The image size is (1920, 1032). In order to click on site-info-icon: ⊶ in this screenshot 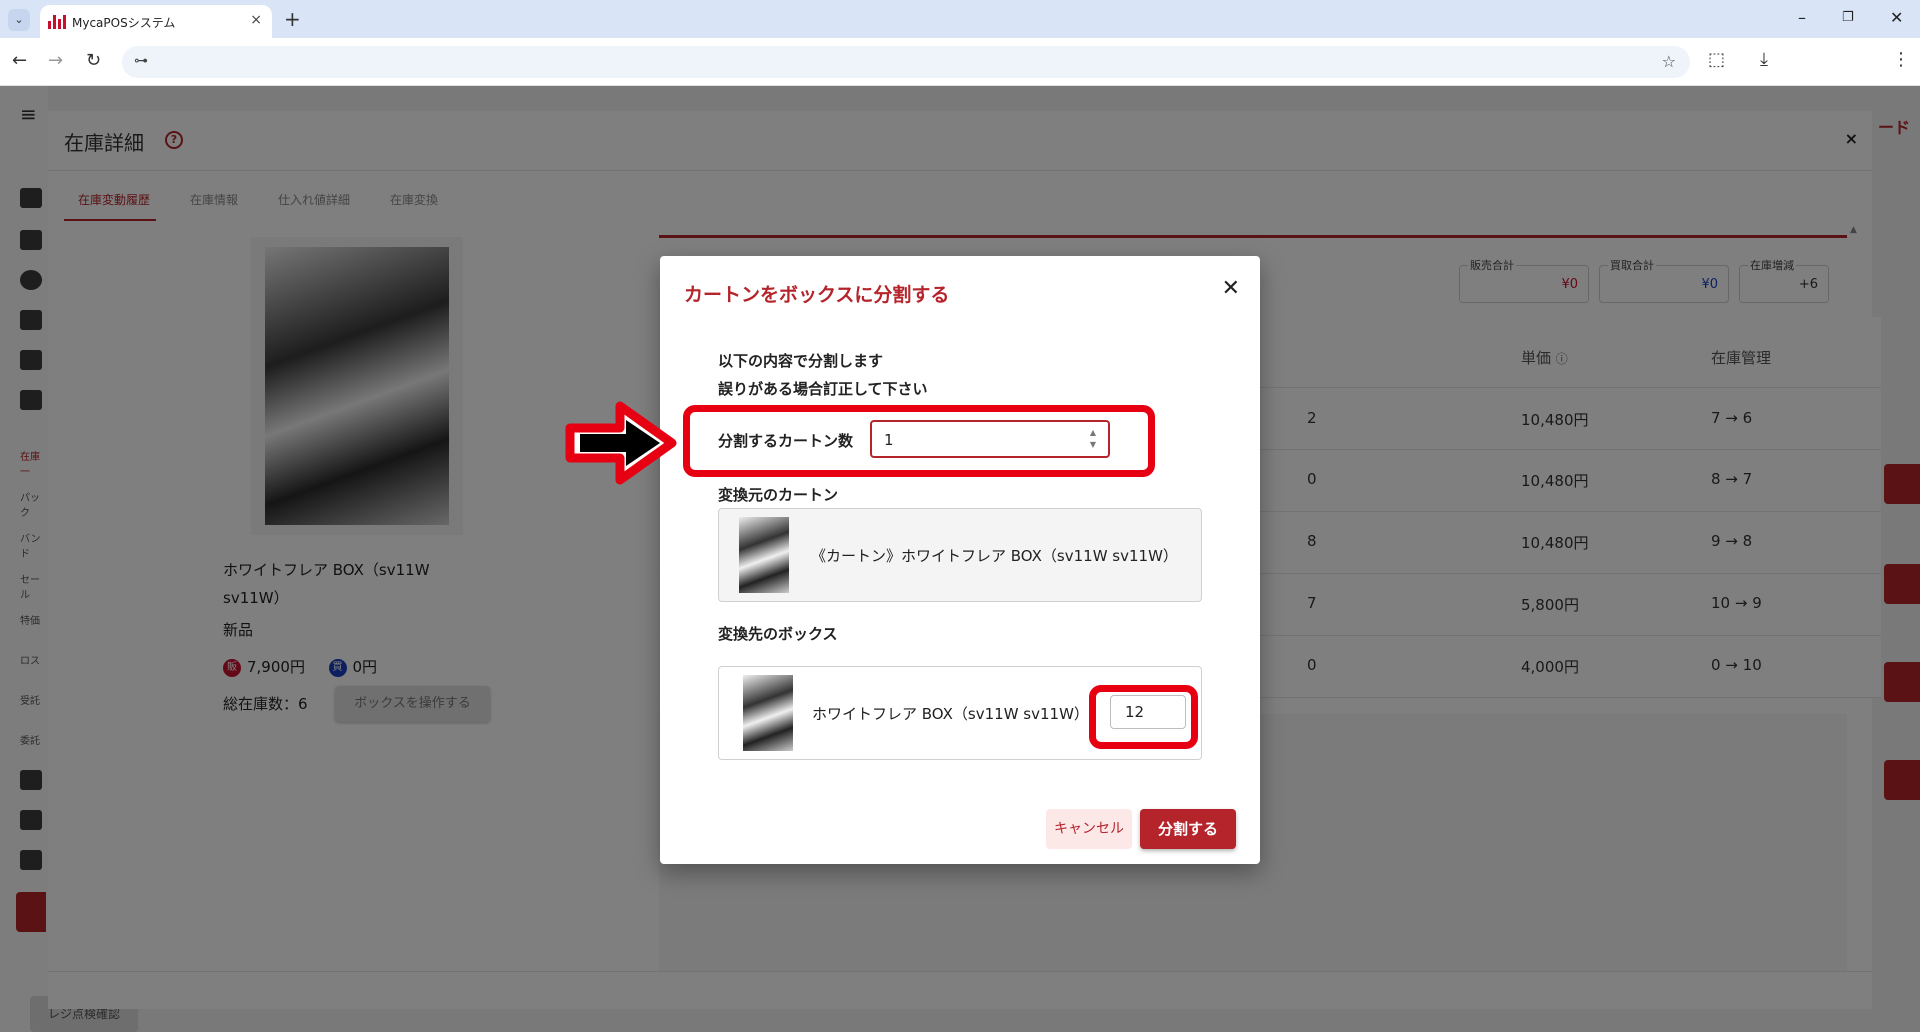, I will do `click(141, 61)`.